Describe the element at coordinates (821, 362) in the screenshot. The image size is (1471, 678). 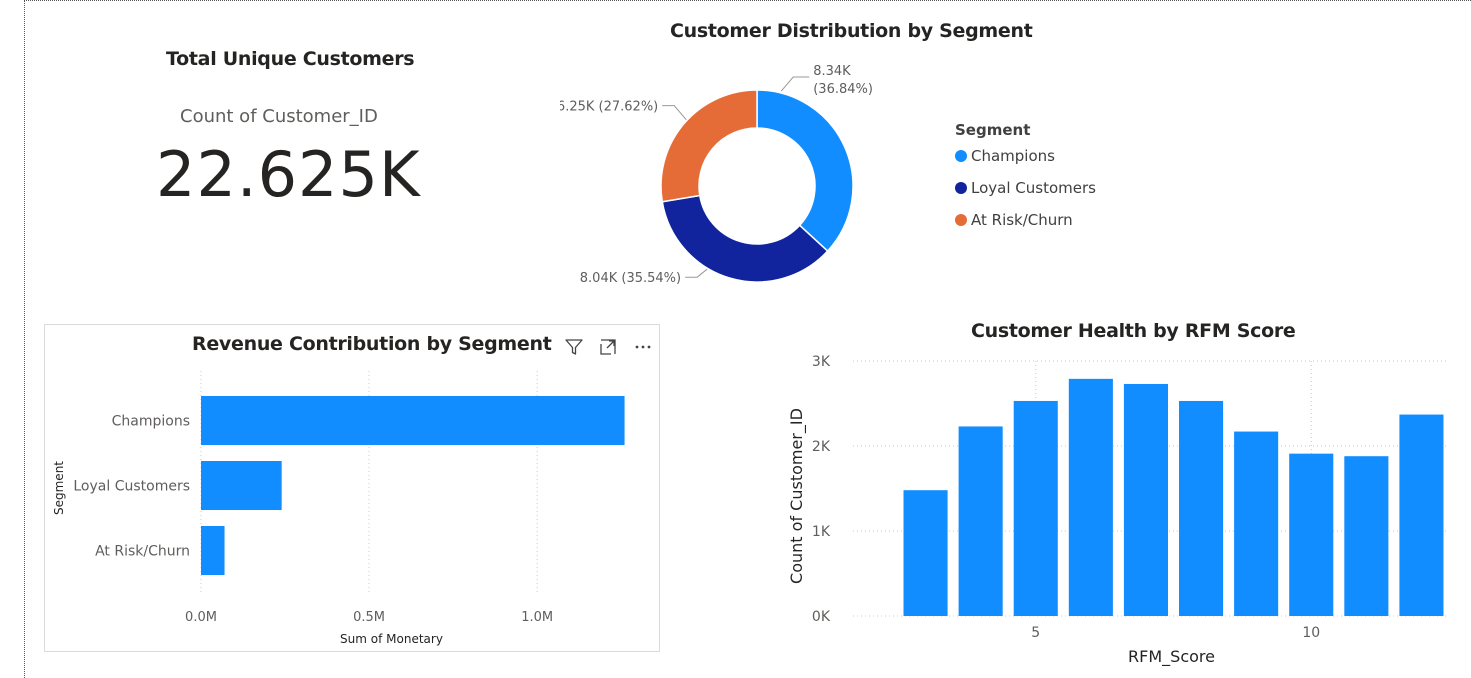
I see `y-tick-label-3: 3K` at that location.